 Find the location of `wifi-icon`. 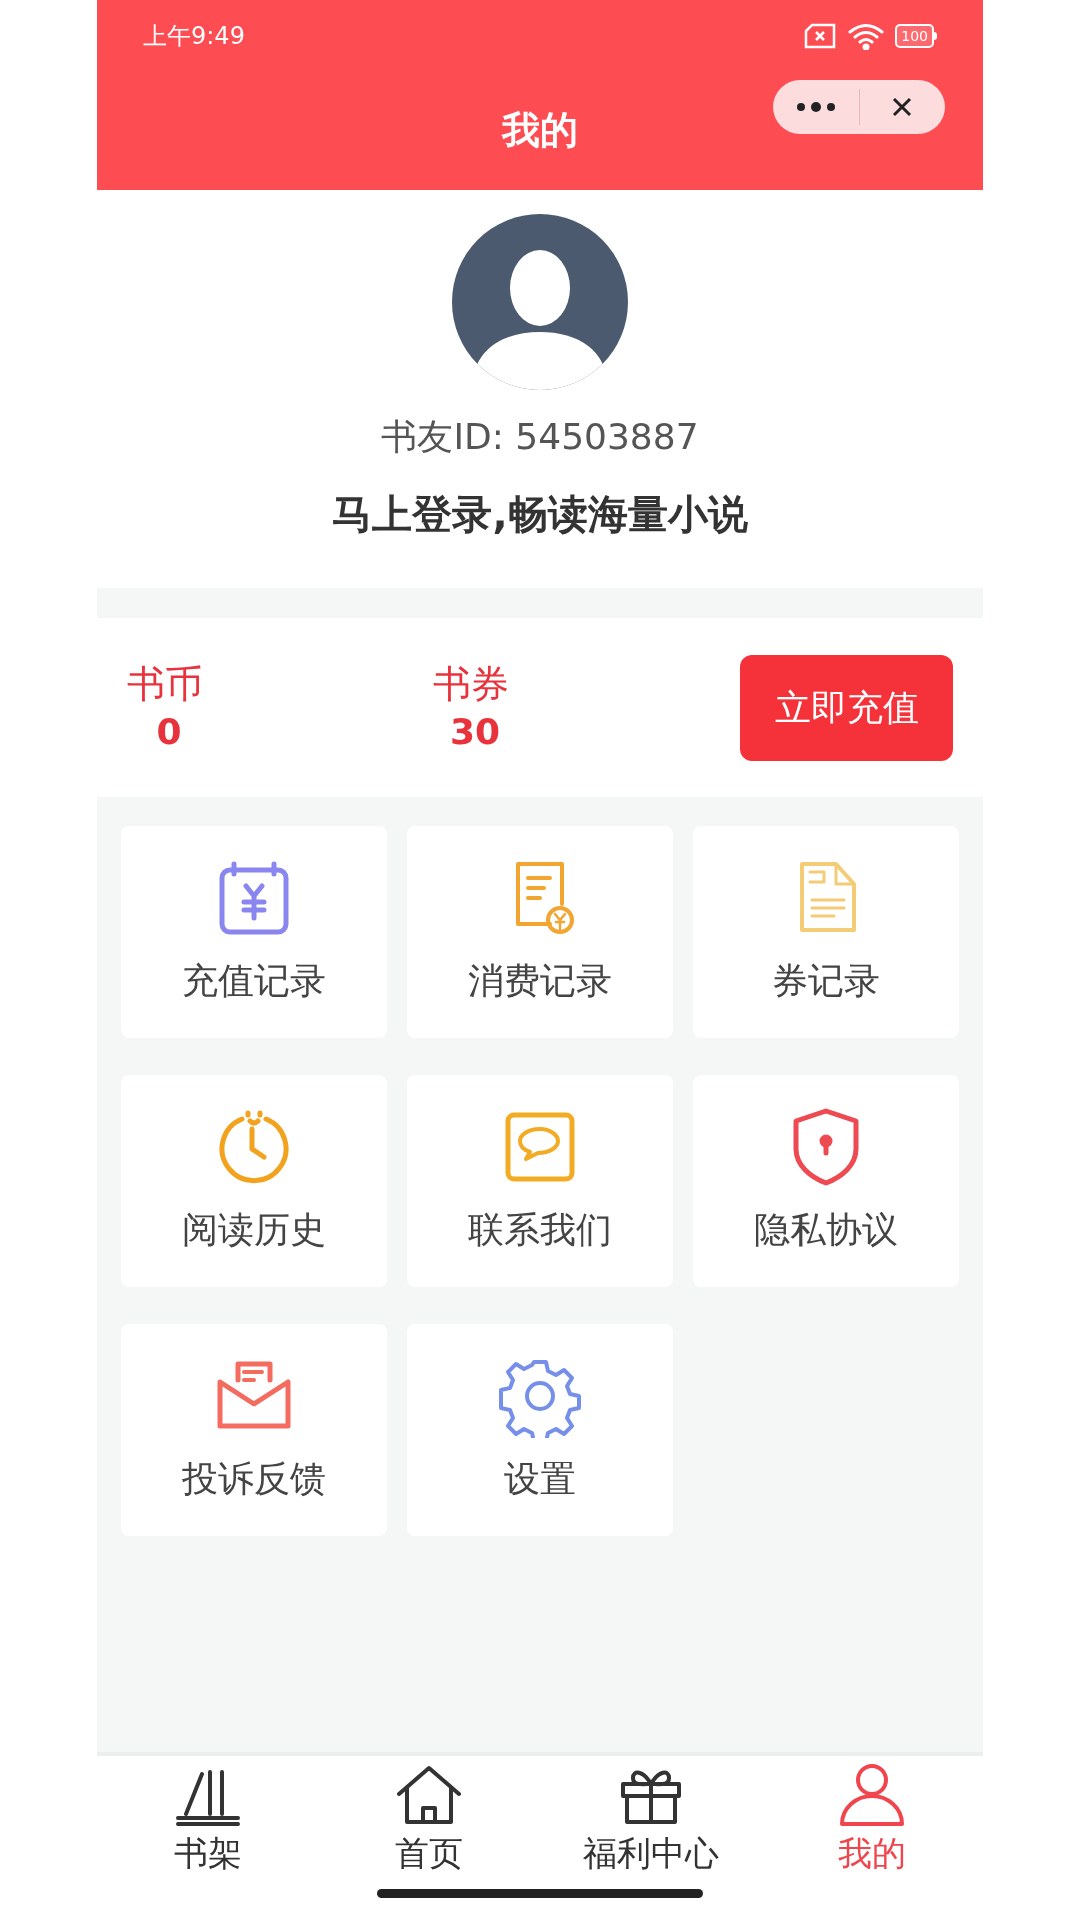

wifi-icon is located at coordinates (866, 36).